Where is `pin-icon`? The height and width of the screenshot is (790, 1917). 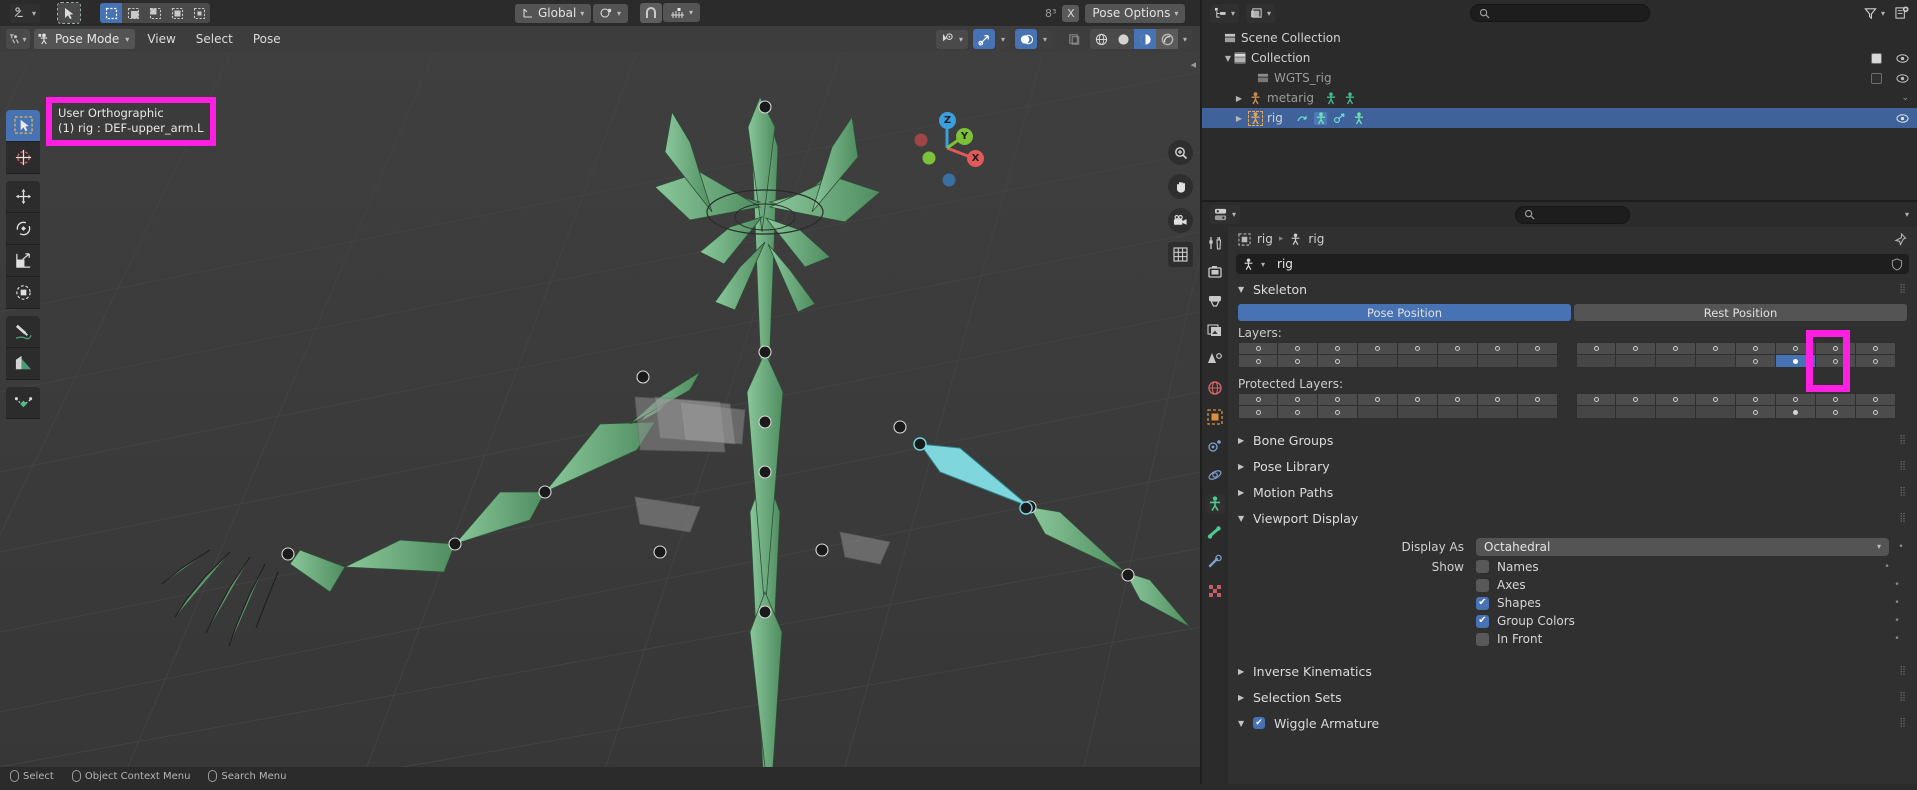 pin-icon is located at coordinates (1900, 239).